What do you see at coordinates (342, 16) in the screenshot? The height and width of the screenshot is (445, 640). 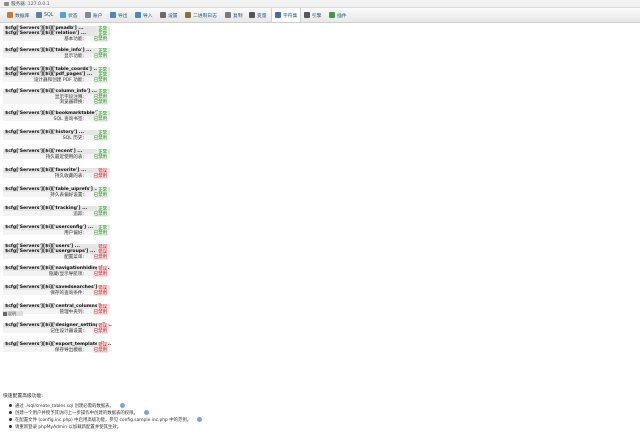 I see `tab-label: 插件` at bounding box center [342, 16].